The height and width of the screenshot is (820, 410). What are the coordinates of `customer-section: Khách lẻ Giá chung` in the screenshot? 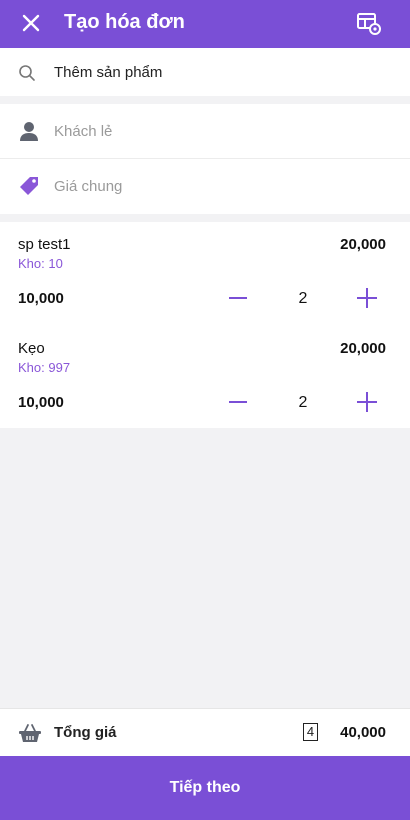 It's located at (205, 159).